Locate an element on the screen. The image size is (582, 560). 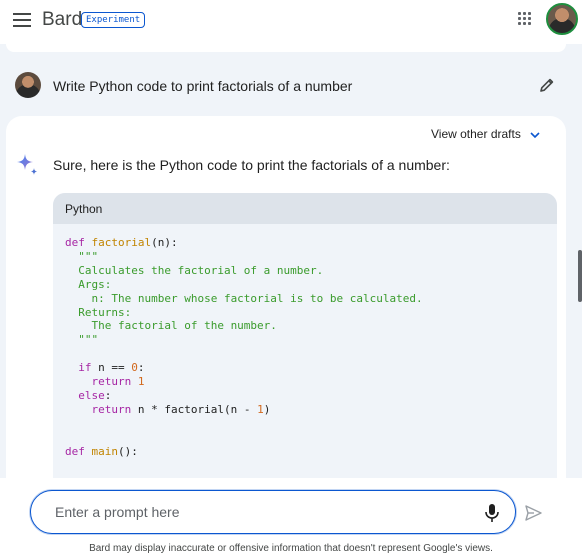
view-drafts-button: View other drafts is located at coordinates (476, 134).